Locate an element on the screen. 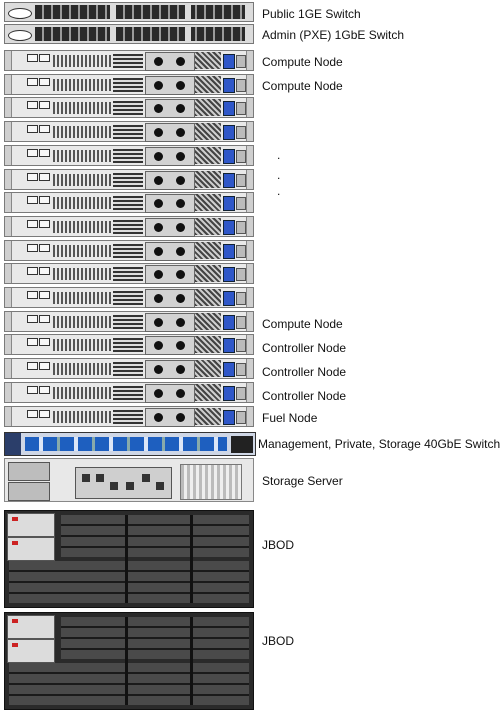 The height and width of the screenshot is (720, 501). label-compute-node: Compute Node is located at coordinates (302, 324).